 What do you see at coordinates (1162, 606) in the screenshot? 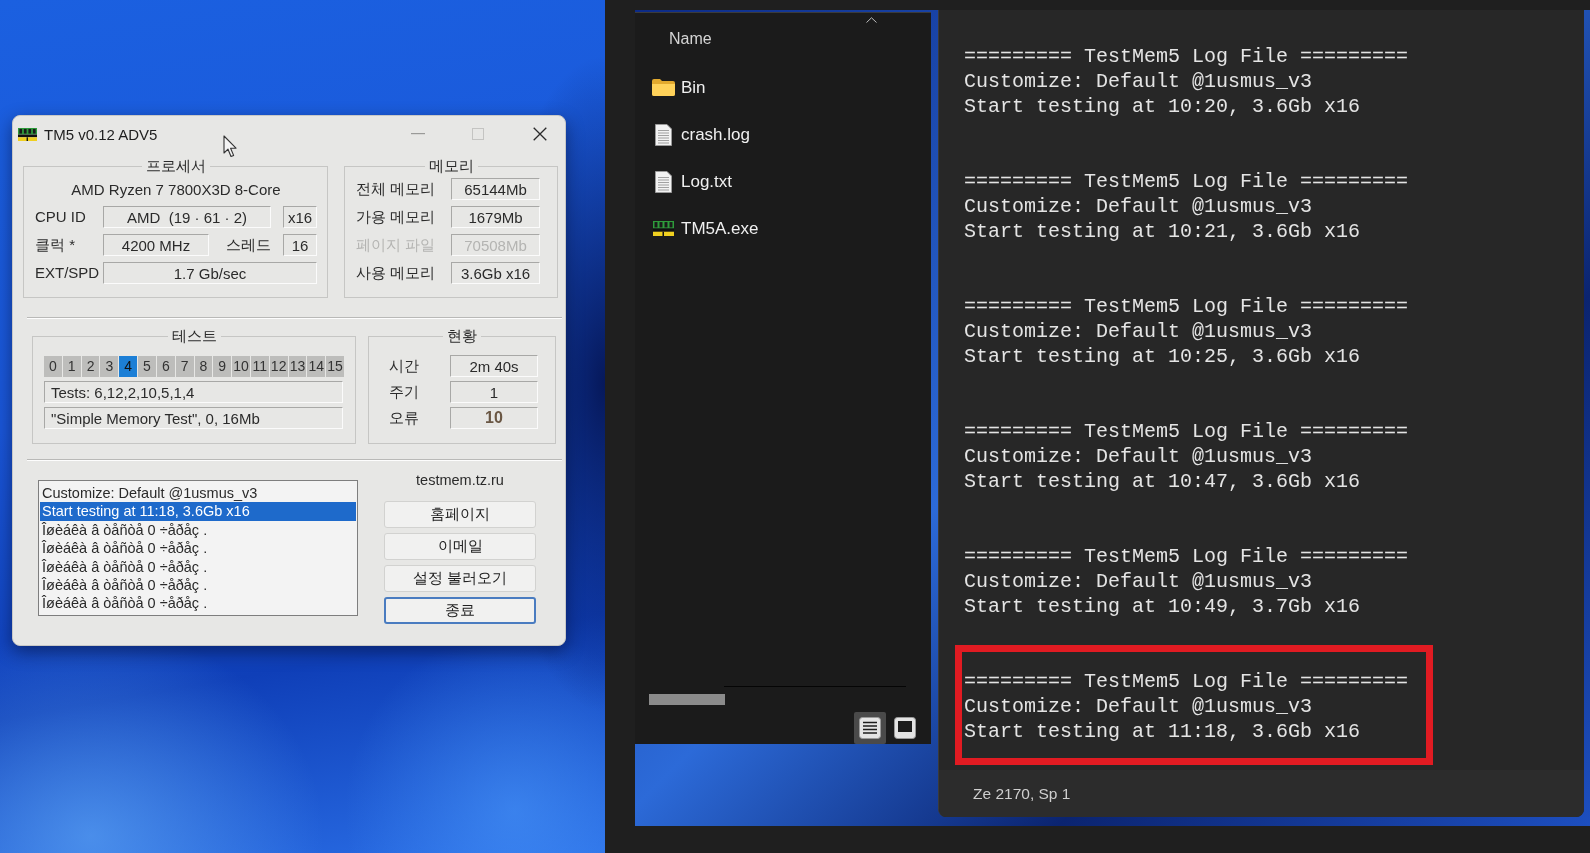
I see `log-line: Start testing at 10:49, 3.7Gb x16` at bounding box center [1162, 606].